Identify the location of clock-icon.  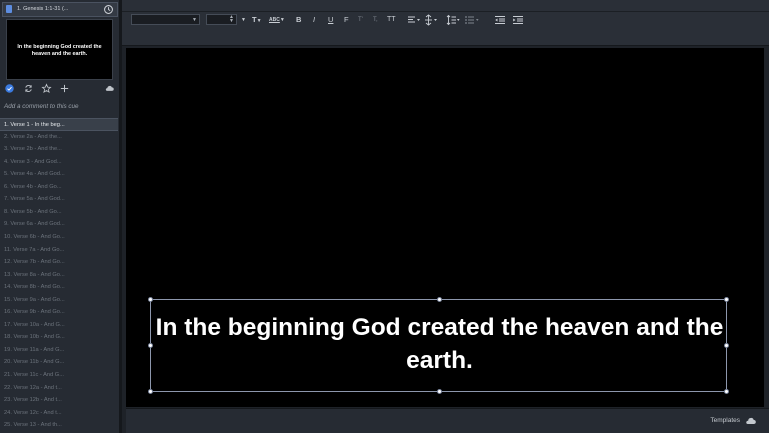
(108, 9).